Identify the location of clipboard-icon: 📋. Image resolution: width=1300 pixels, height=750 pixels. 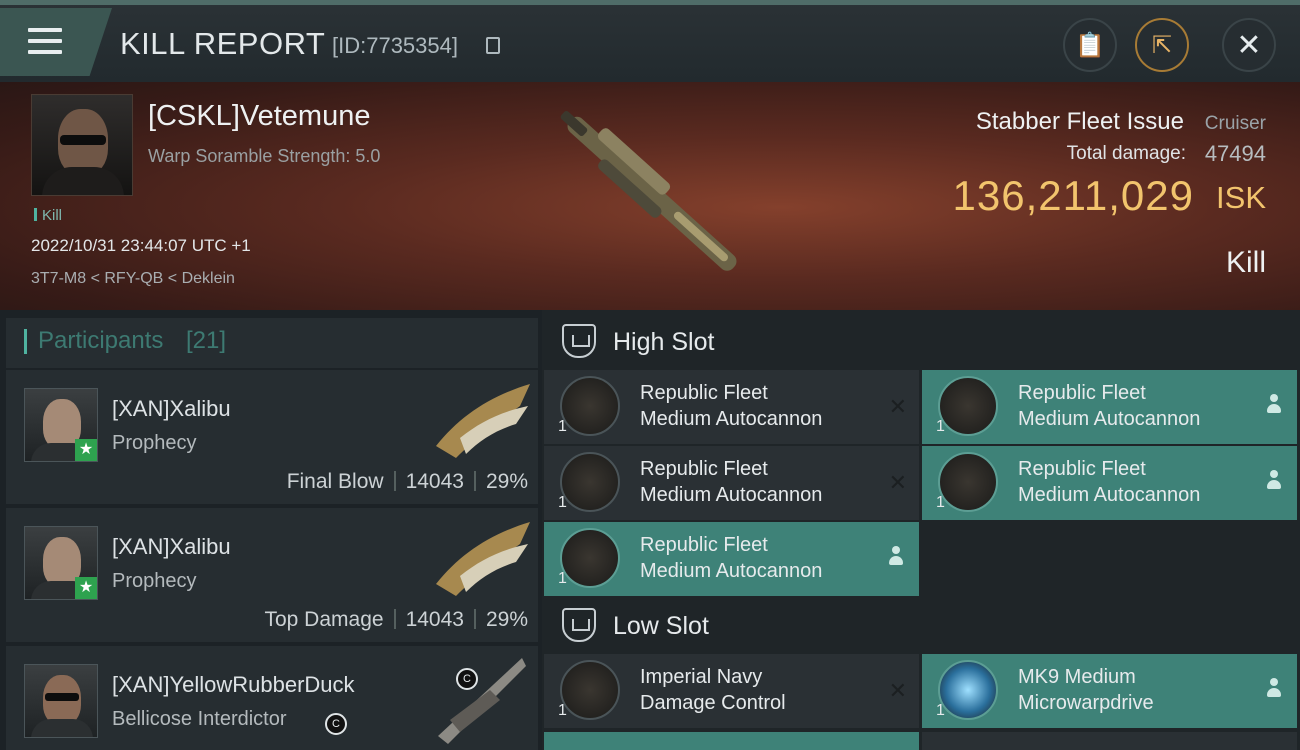
(1090, 45).